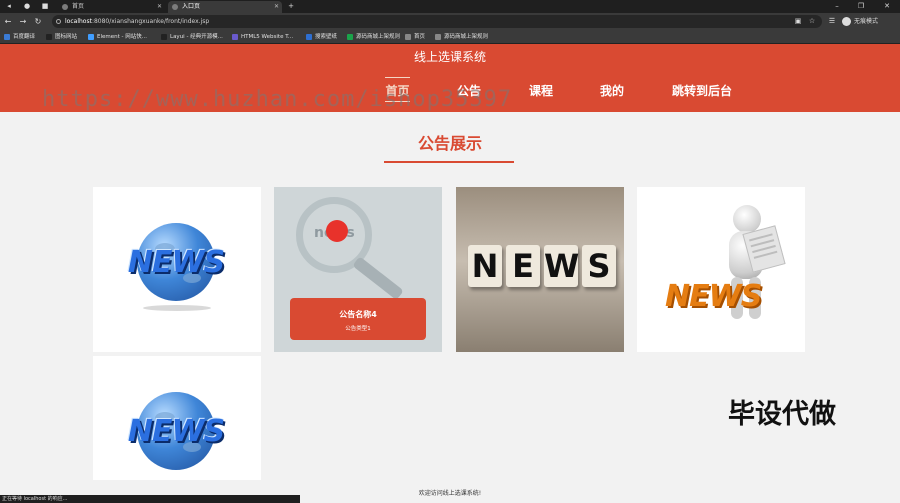 The height and width of the screenshot is (503, 900). I want to click on tab-entry: 入口页 ✕, so click(225, 7).